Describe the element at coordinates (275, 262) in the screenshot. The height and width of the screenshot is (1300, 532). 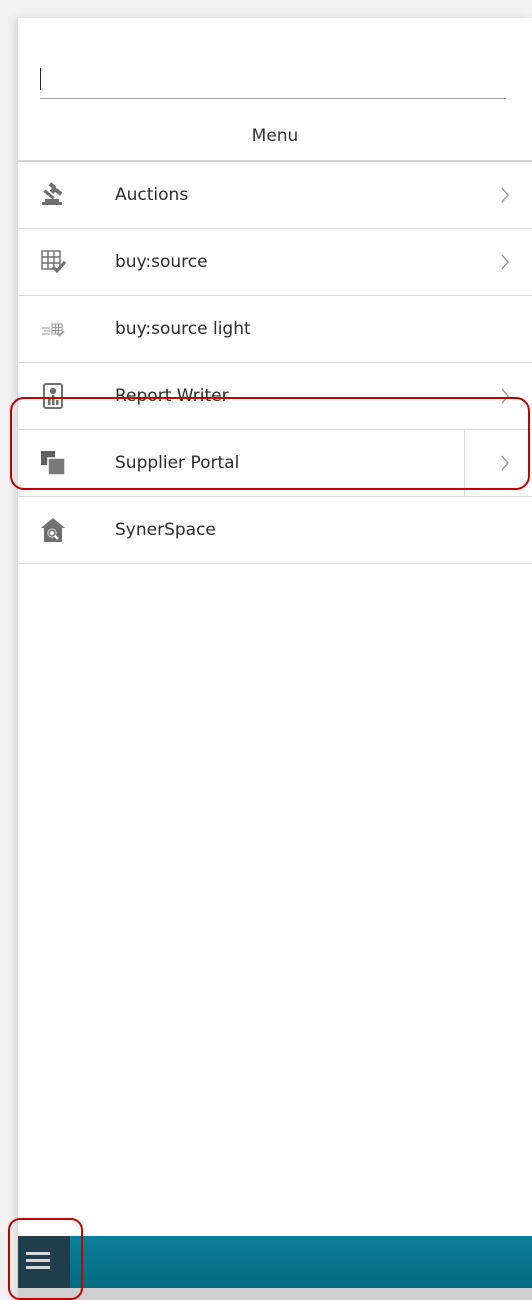
I see `menu-item-buy-source: buy:source` at that location.